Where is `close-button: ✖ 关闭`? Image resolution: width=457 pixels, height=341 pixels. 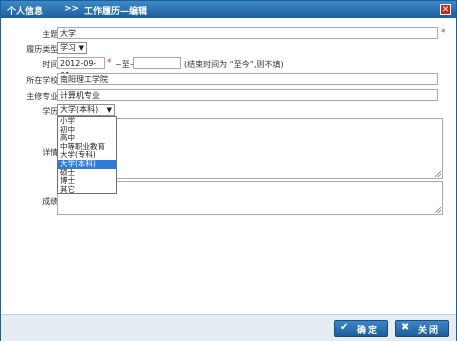 close-button: ✖ 关闭 is located at coordinates (422, 328).